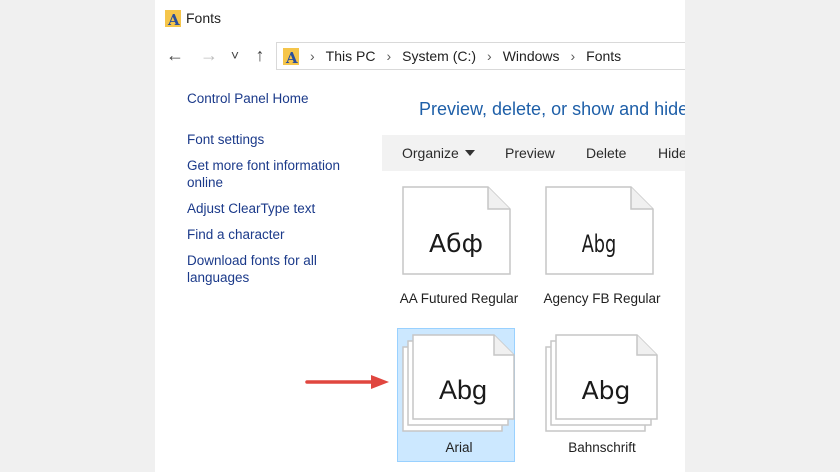  I want to click on font-name: Bahnschrift, so click(602, 447).